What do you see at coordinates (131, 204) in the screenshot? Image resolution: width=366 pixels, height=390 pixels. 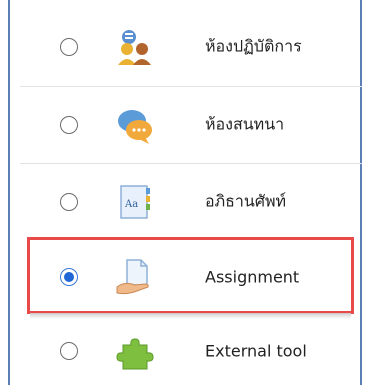 I see `svg-text: Aa` at bounding box center [131, 204].